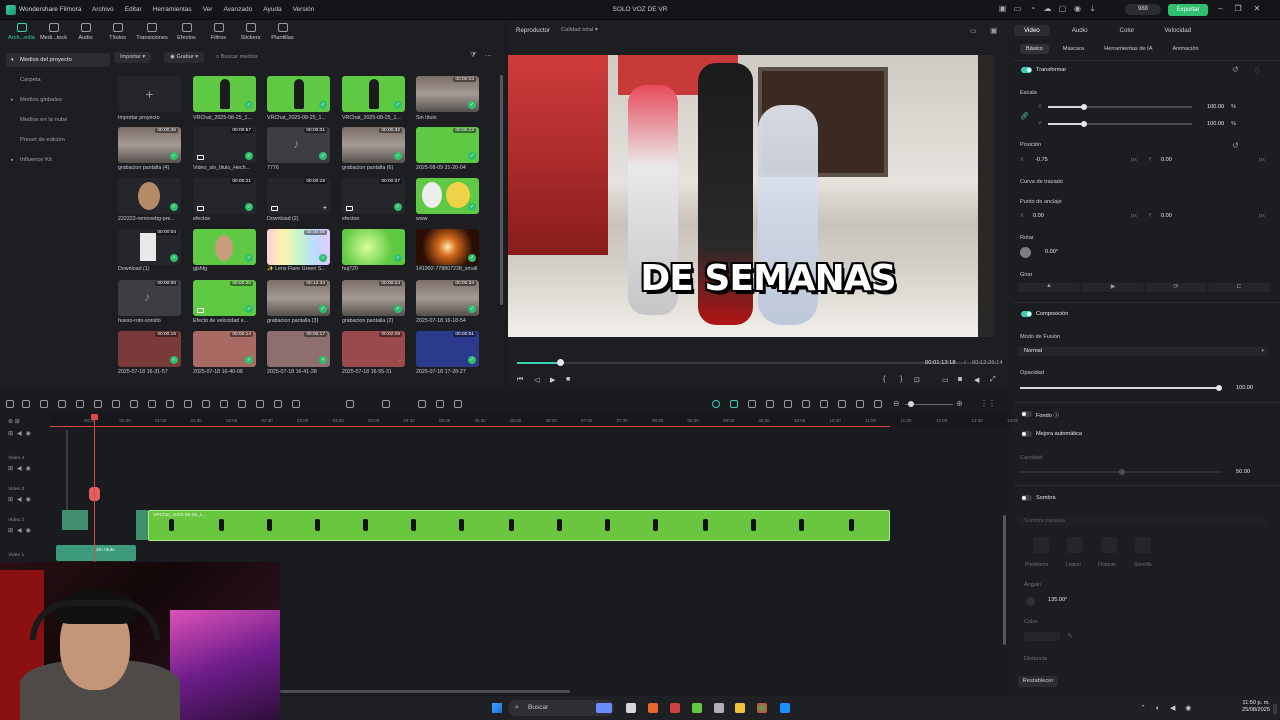 Image resolution: width=1280 pixels, height=720 pixels. Describe the element at coordinates (860, 404) in the screenshot. I see `subtitle-icon` at that location.